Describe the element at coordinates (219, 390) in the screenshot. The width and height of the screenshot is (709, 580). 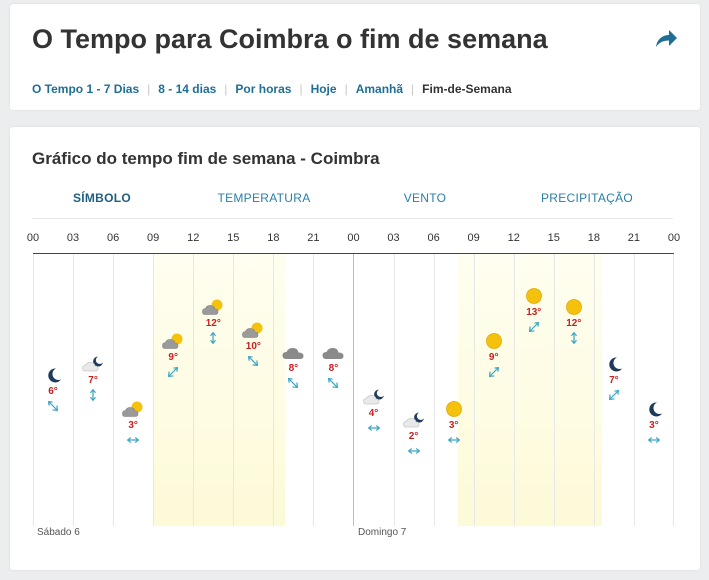
I see `daylight-band` at that location.